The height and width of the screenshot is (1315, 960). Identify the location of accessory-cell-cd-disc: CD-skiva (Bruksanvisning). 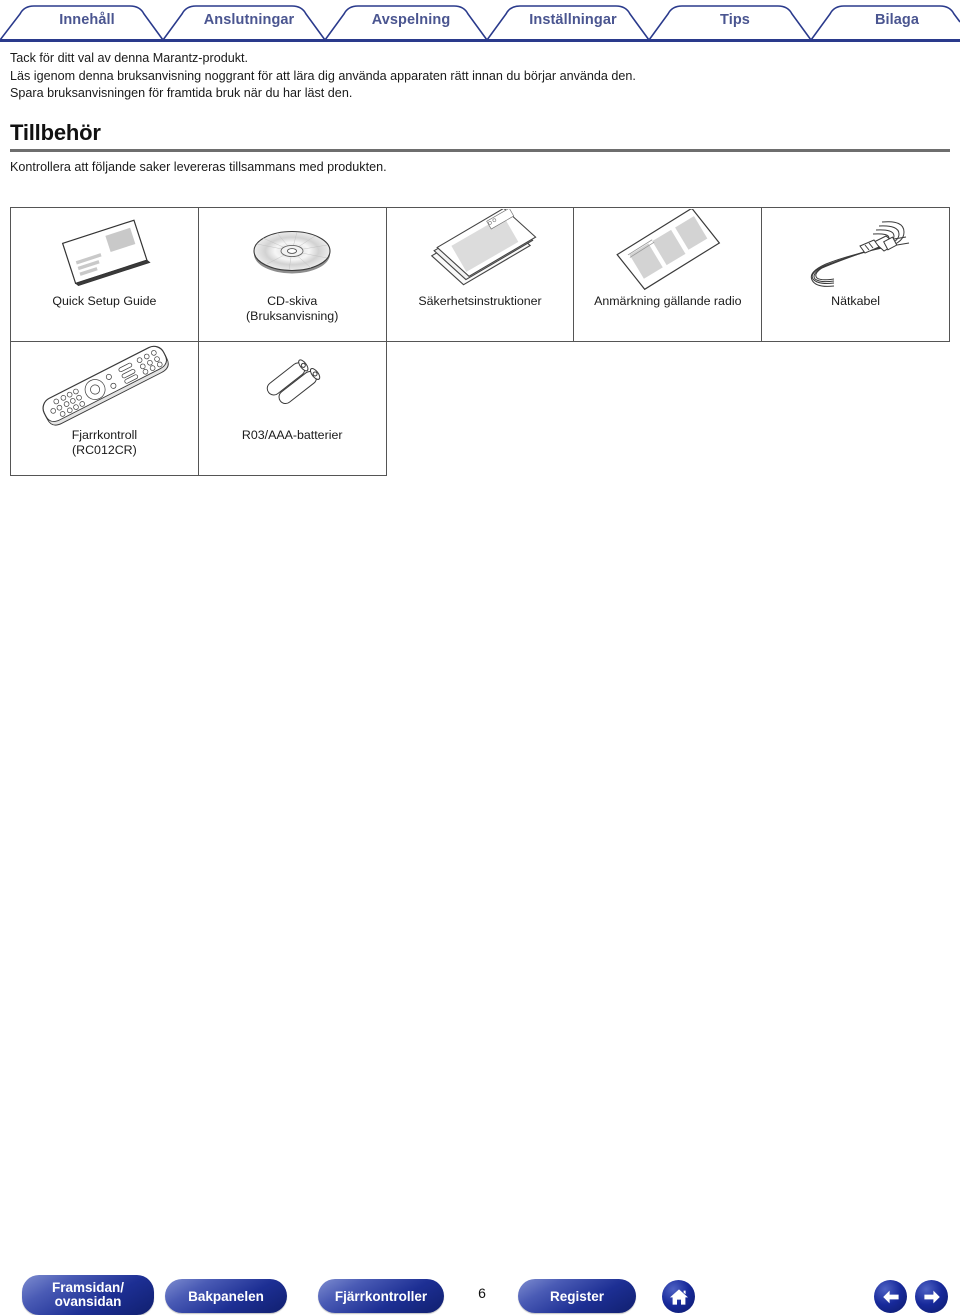
(292, 274).